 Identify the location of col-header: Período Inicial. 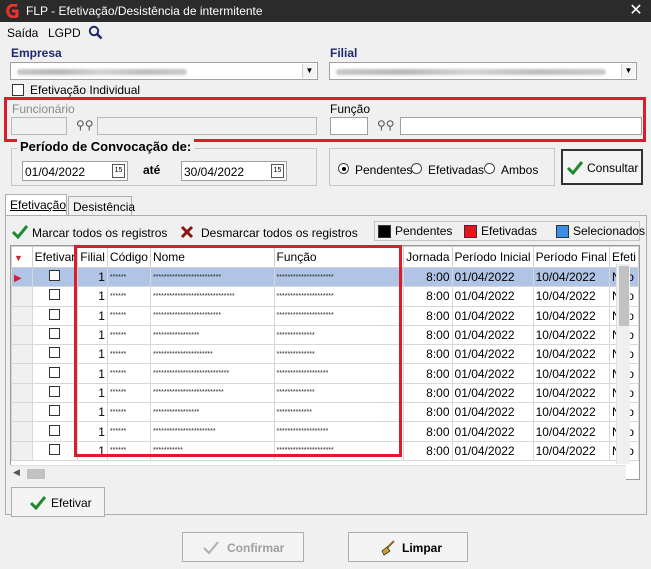
(492, 257).